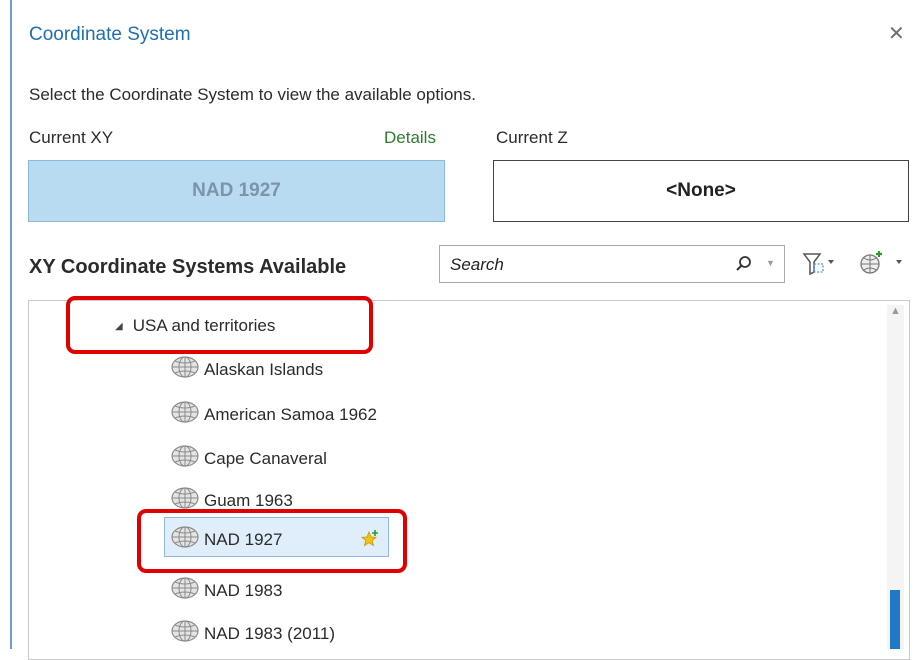  What do you see at coordinates (410, 138) in the screenshot?
I see `details-link: Details` at bounding box center [410, 138].